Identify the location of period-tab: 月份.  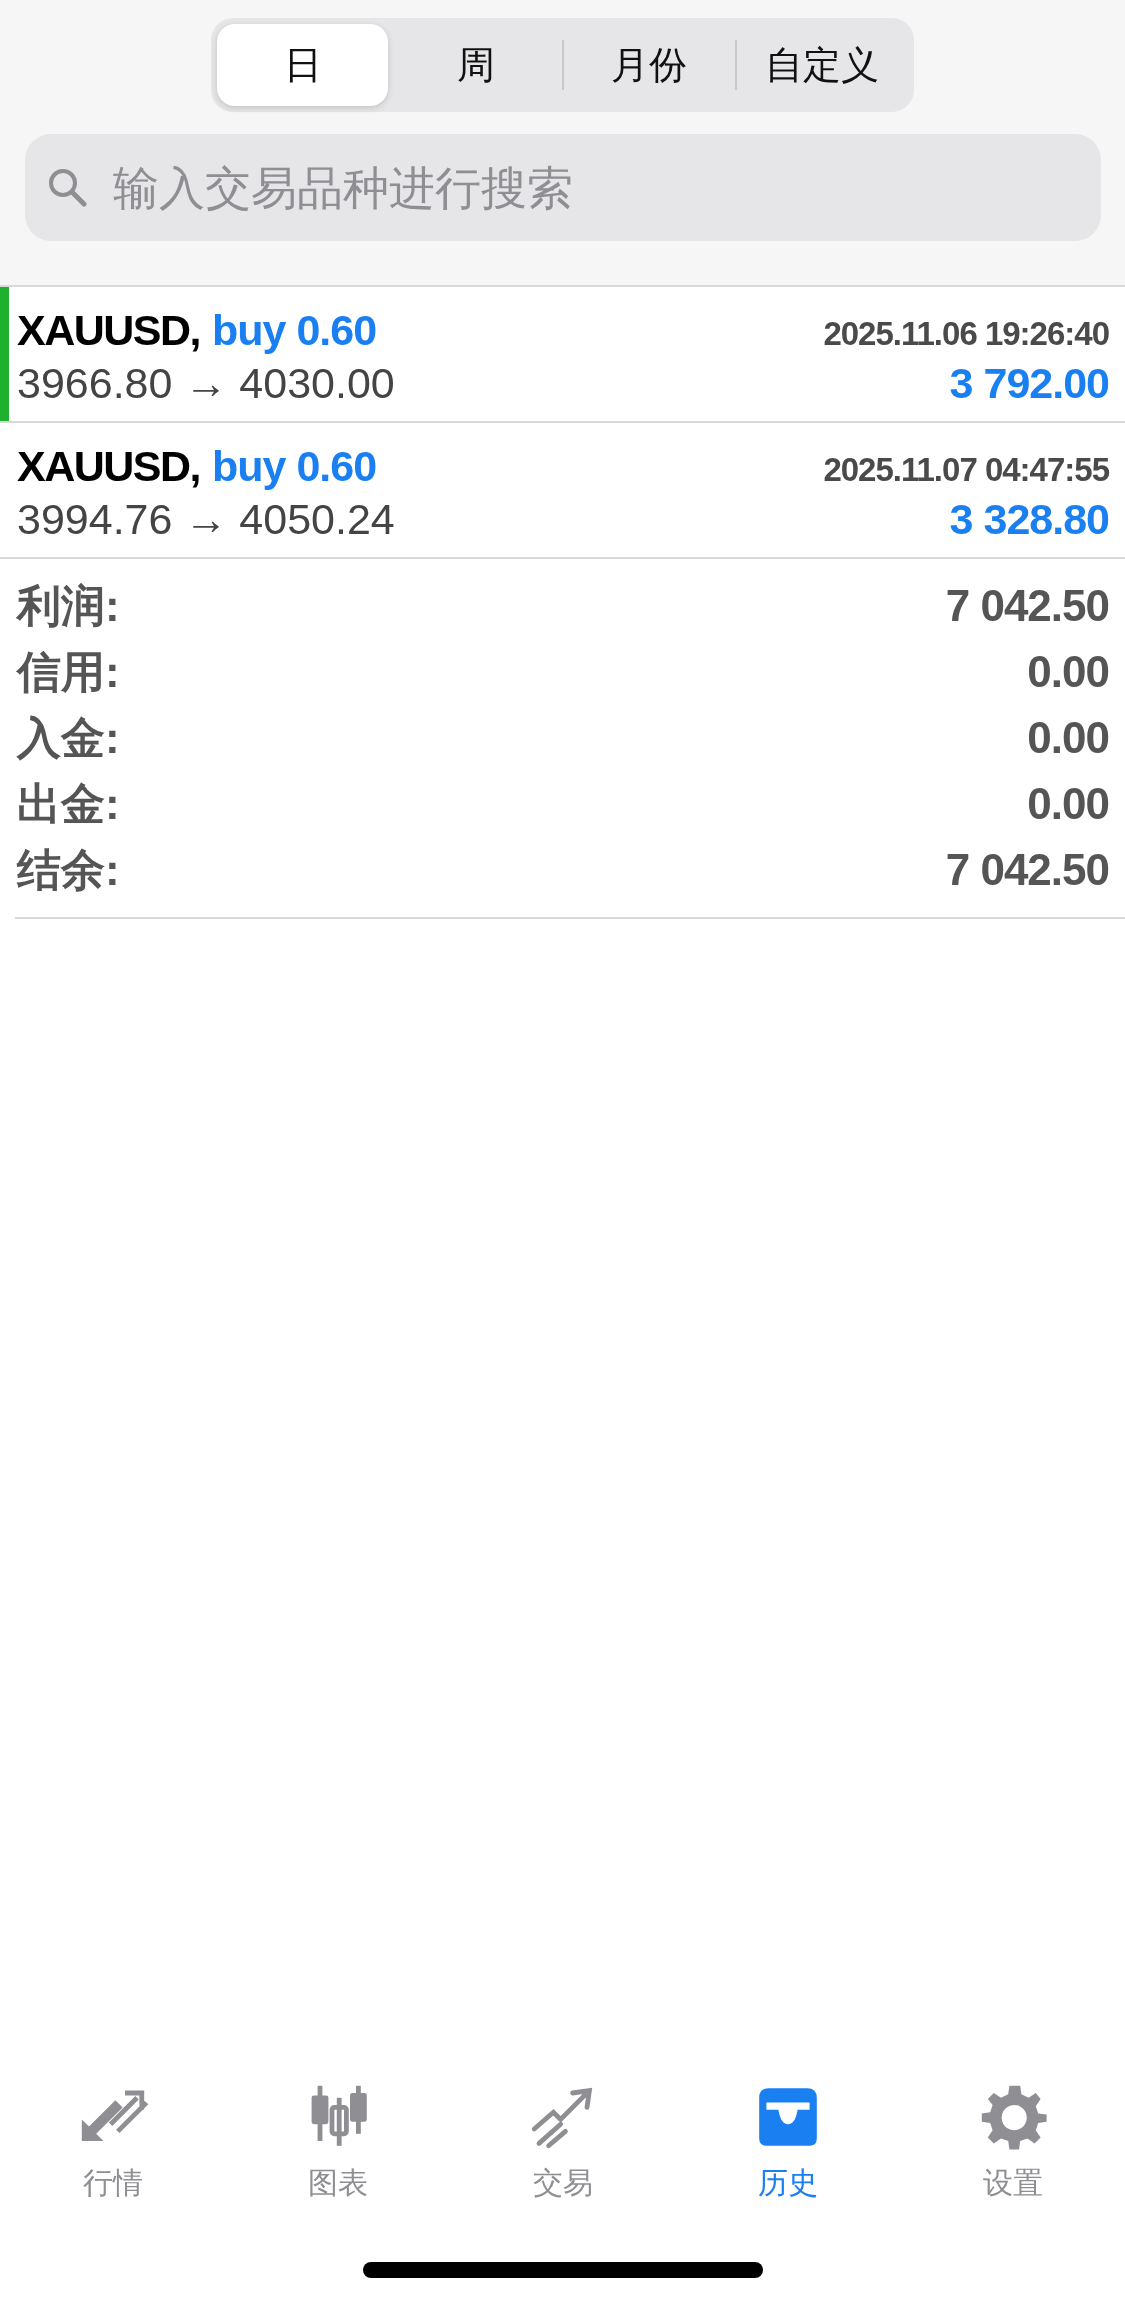
(649, 65).